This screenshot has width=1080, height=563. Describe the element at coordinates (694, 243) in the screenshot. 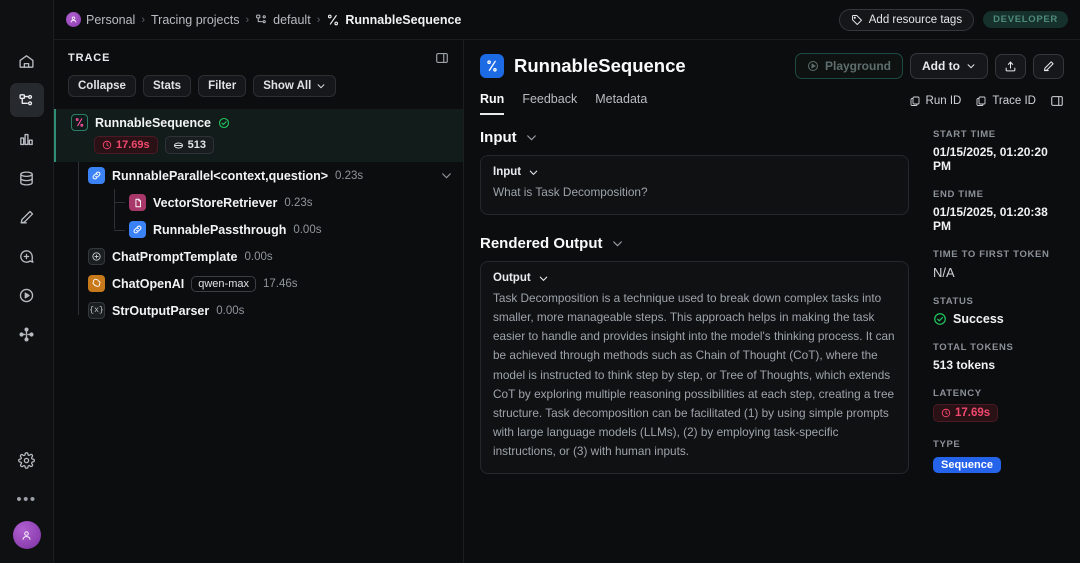

I see `output-section-header: Rendered Output` at that location.